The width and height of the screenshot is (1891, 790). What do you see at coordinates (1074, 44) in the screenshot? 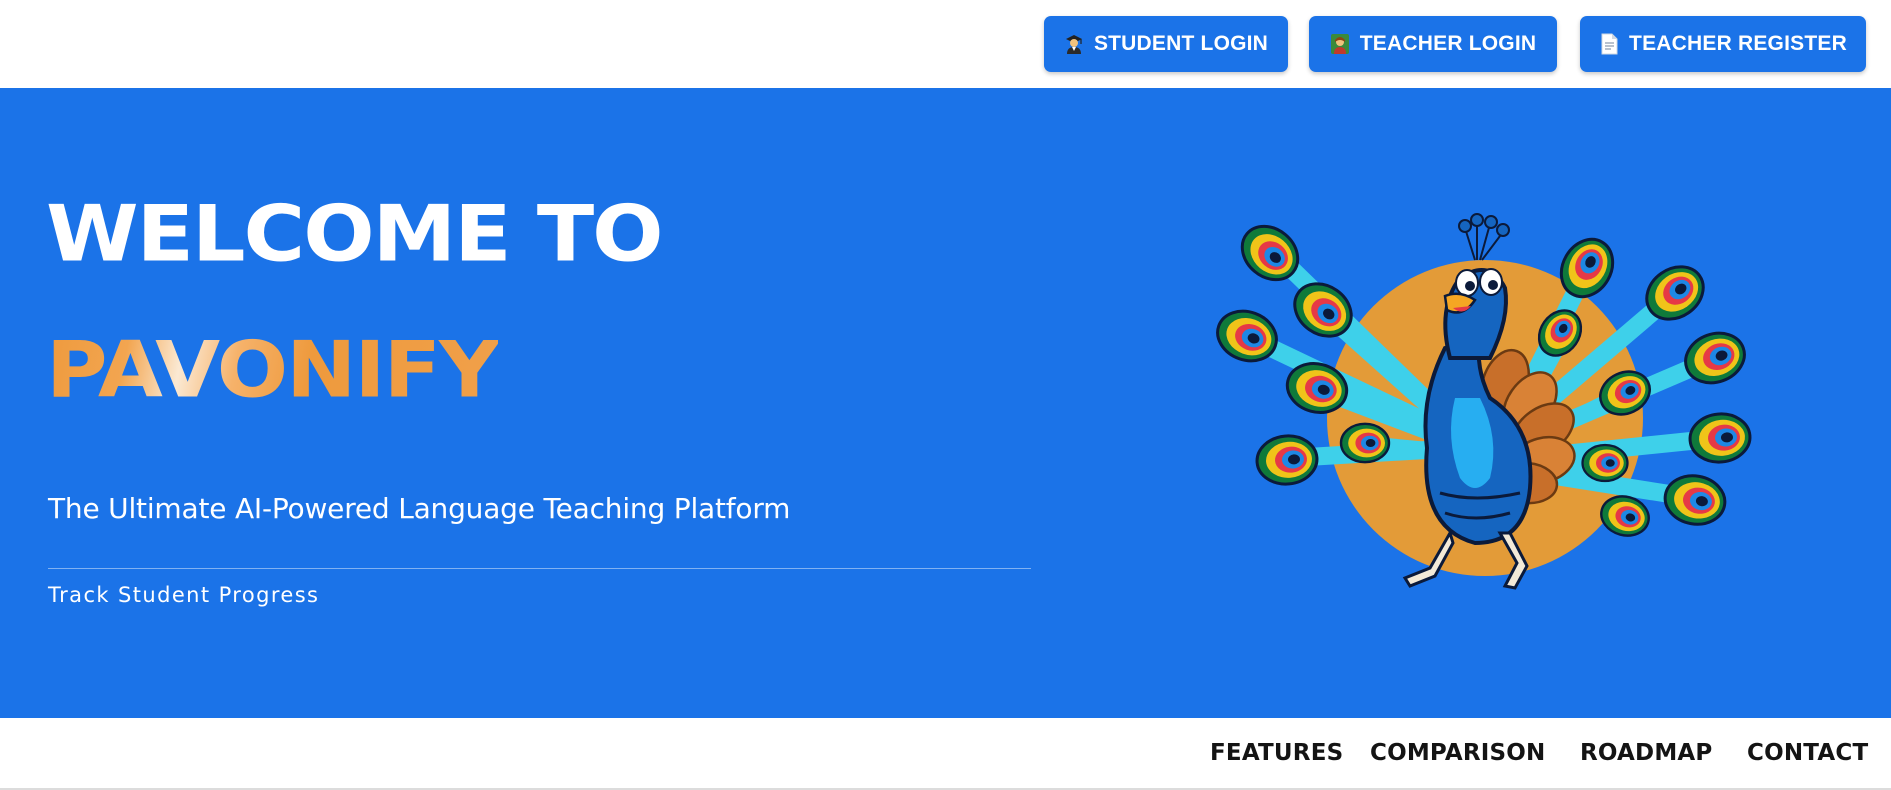
I see `graduate-icon` at bounding box center [1074, 44].